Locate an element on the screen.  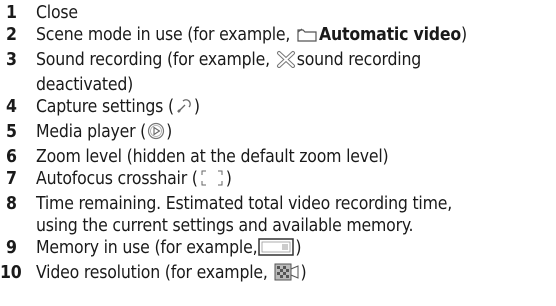
item-number: 9 is located at coordinates (11, 248).